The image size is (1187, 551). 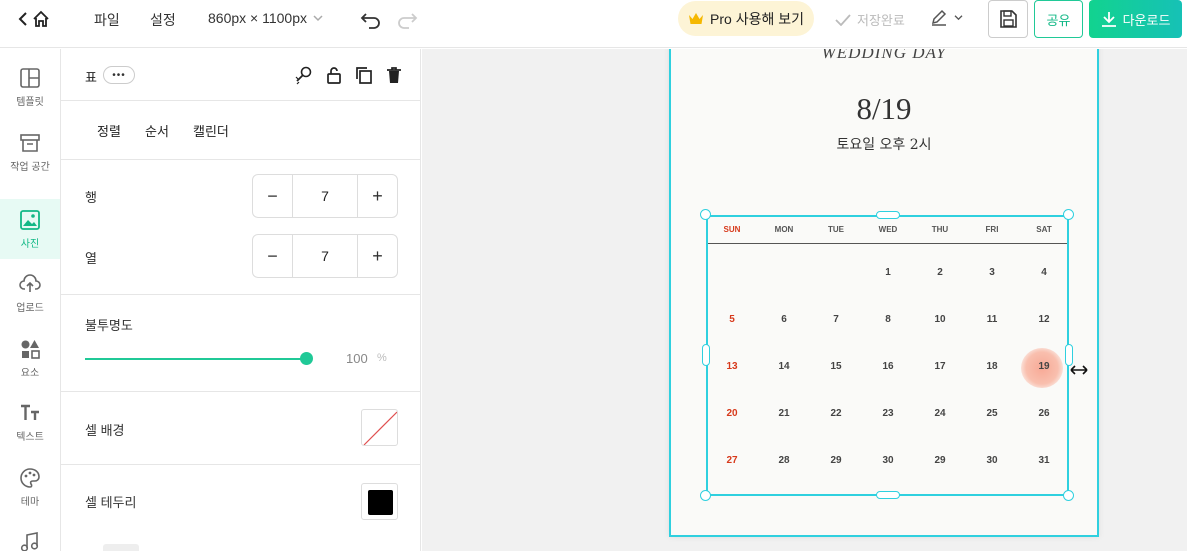 What do you see at coordinates (992, 366) in the screenshot?
I see `calendar-day: 18` at bounding box center [992, 366].